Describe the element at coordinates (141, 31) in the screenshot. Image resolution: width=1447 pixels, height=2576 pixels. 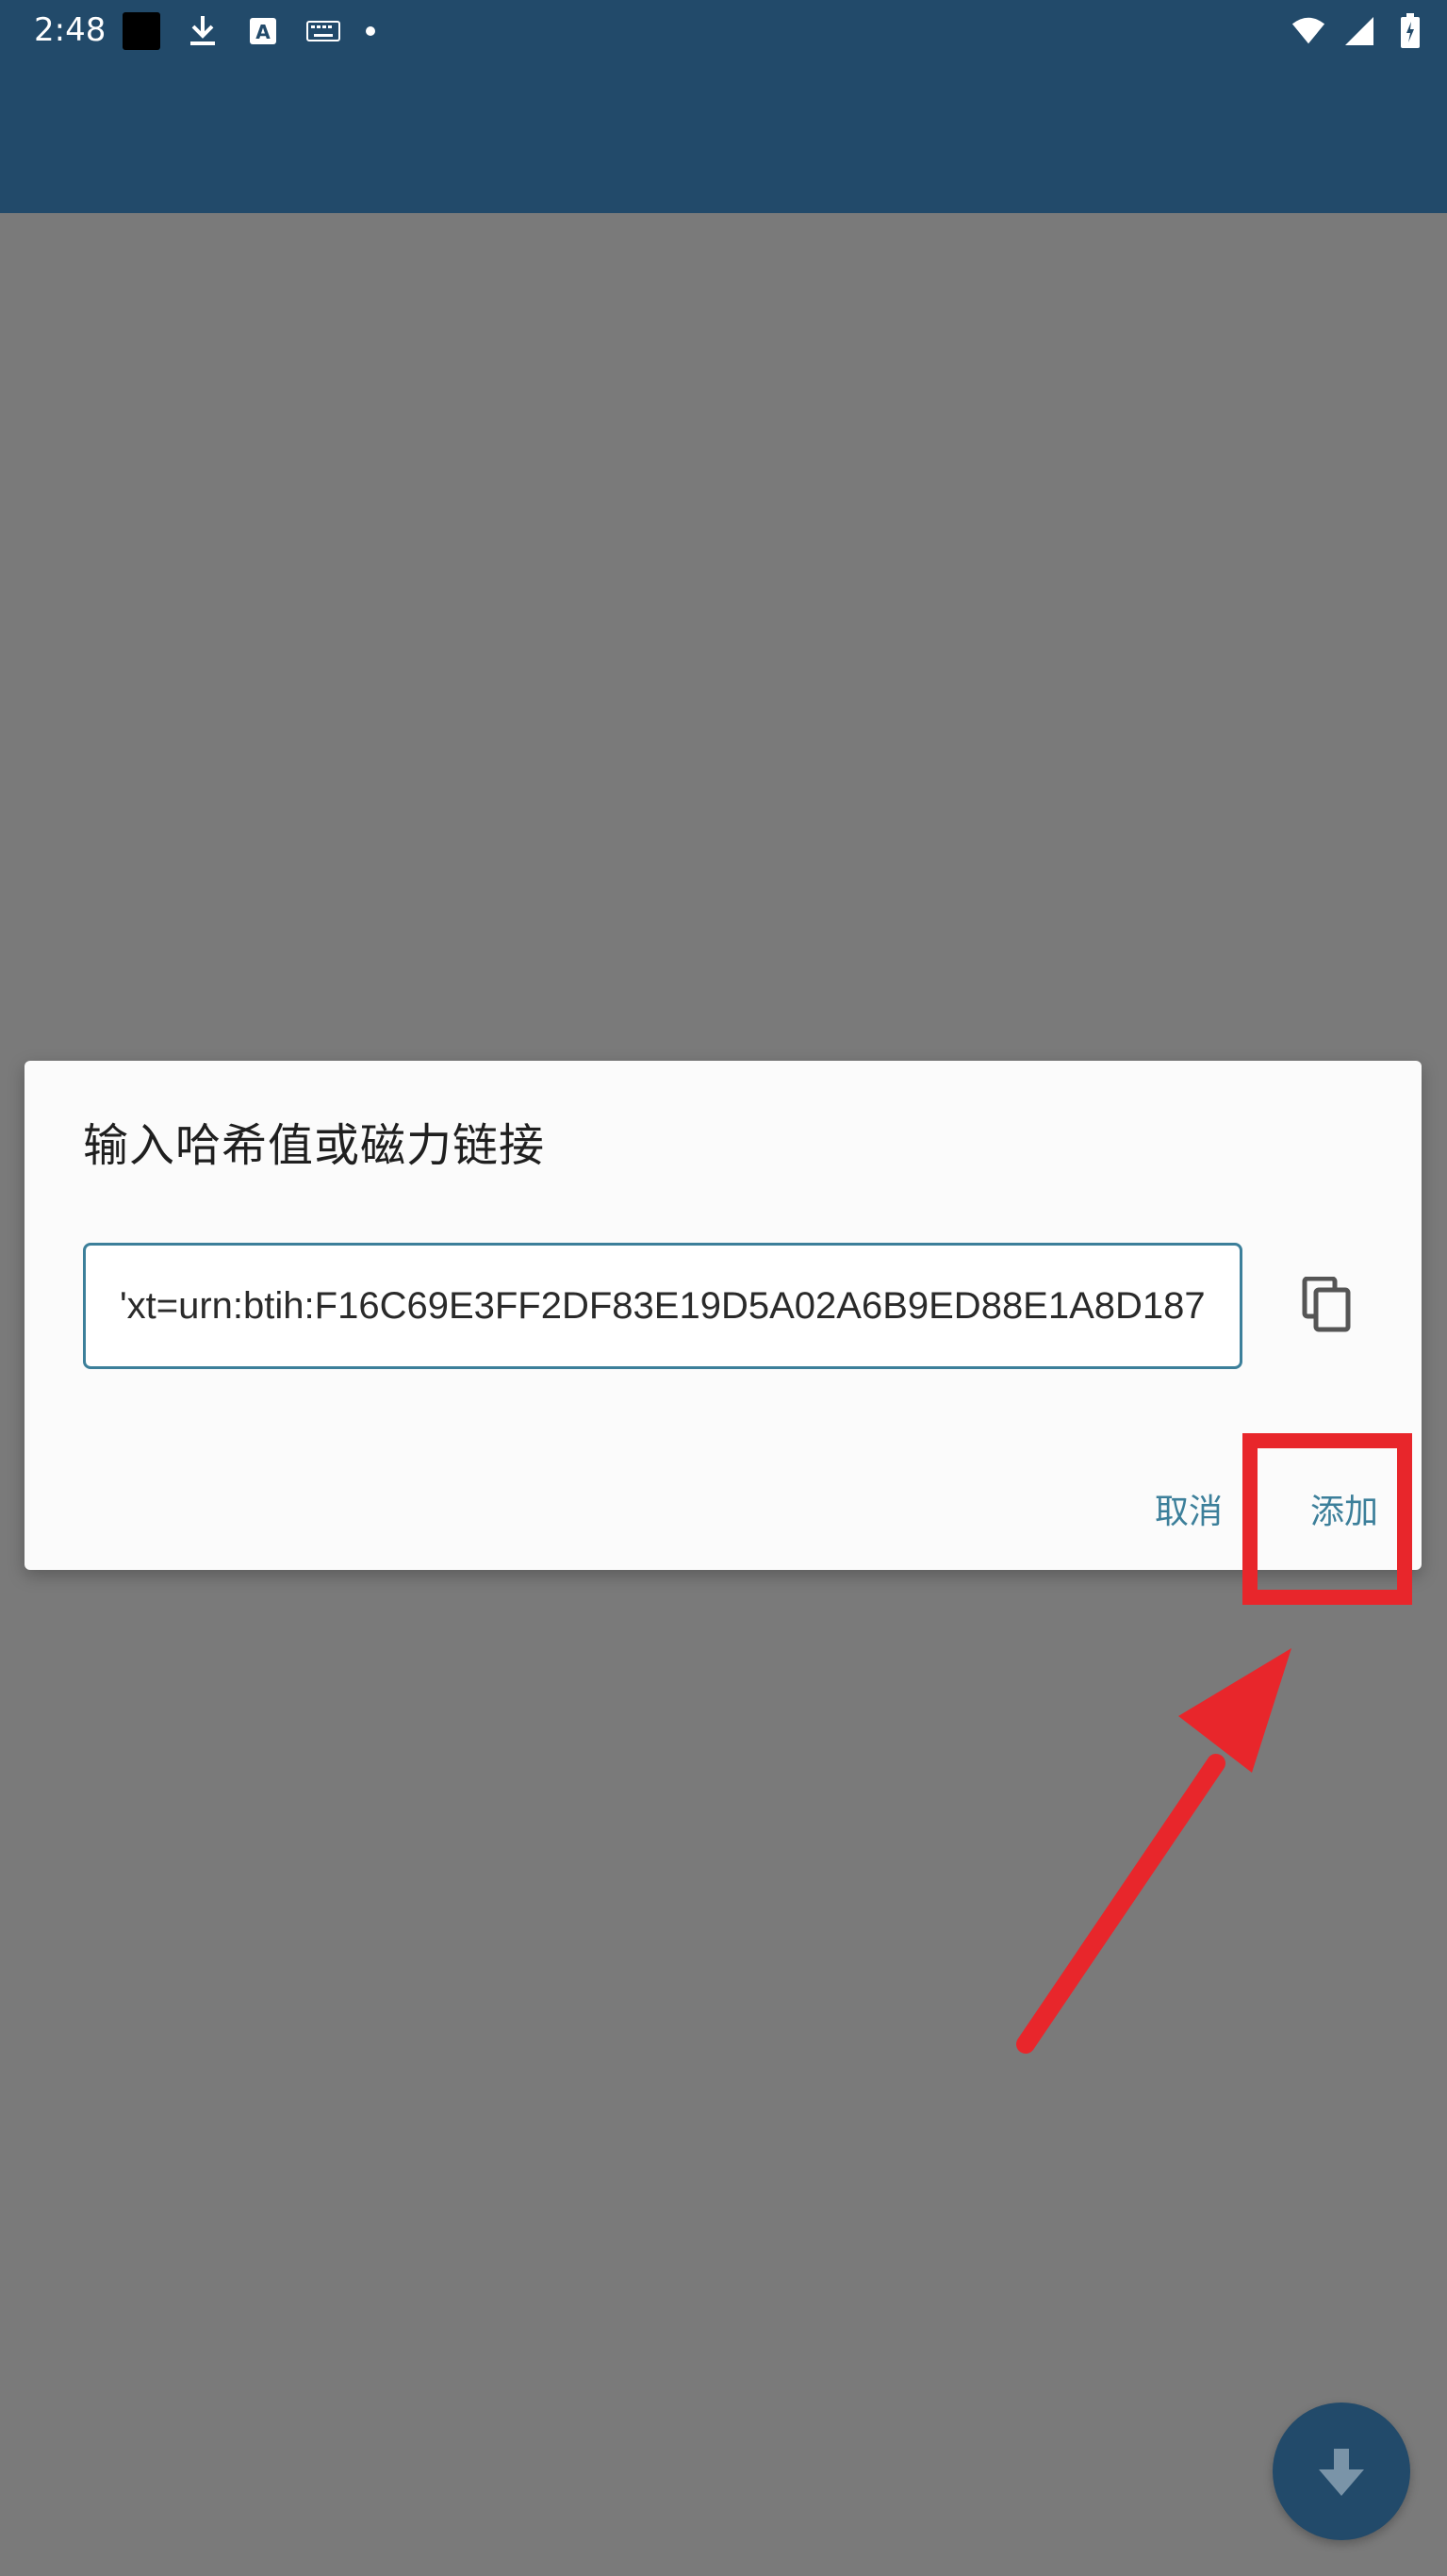
I see `app-square-icon` at that location.